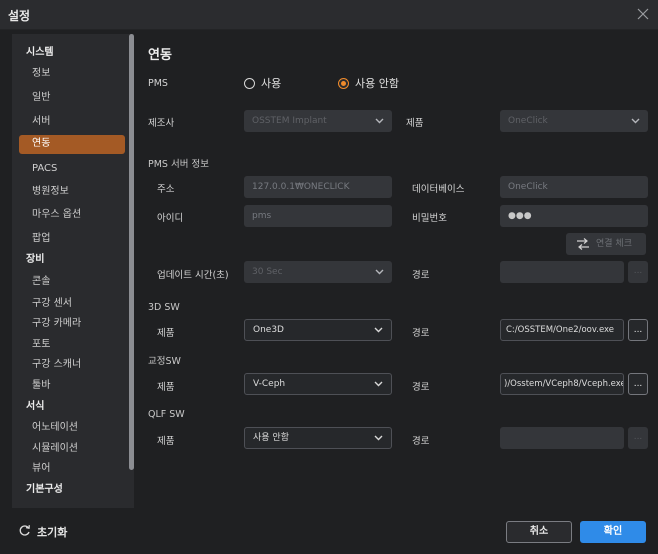 The width and height of the screenshot is (658, 554). Describe the element at coordinates (614, 244) in the screenshot. I see `connection-check-label: 연결 체크` at that location.